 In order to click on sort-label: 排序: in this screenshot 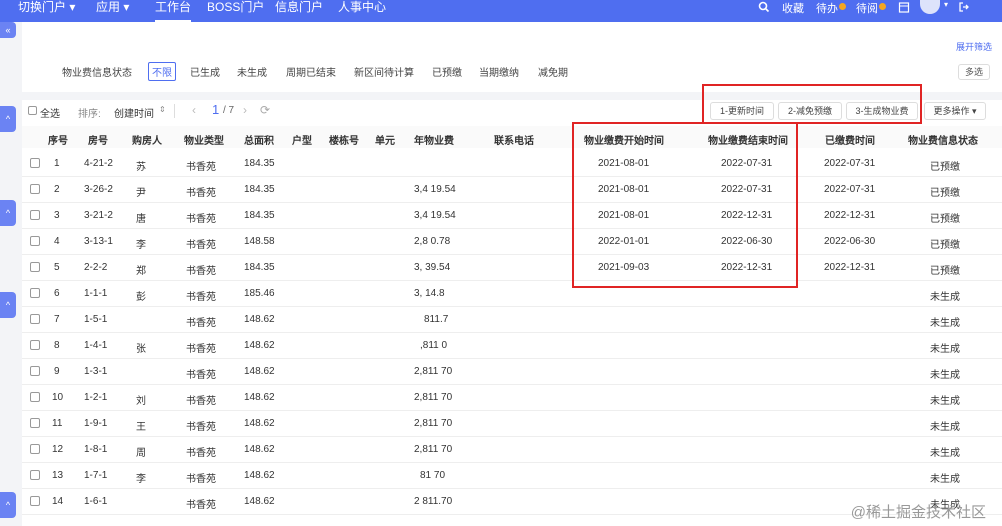, I will do `click(89, 114)`.